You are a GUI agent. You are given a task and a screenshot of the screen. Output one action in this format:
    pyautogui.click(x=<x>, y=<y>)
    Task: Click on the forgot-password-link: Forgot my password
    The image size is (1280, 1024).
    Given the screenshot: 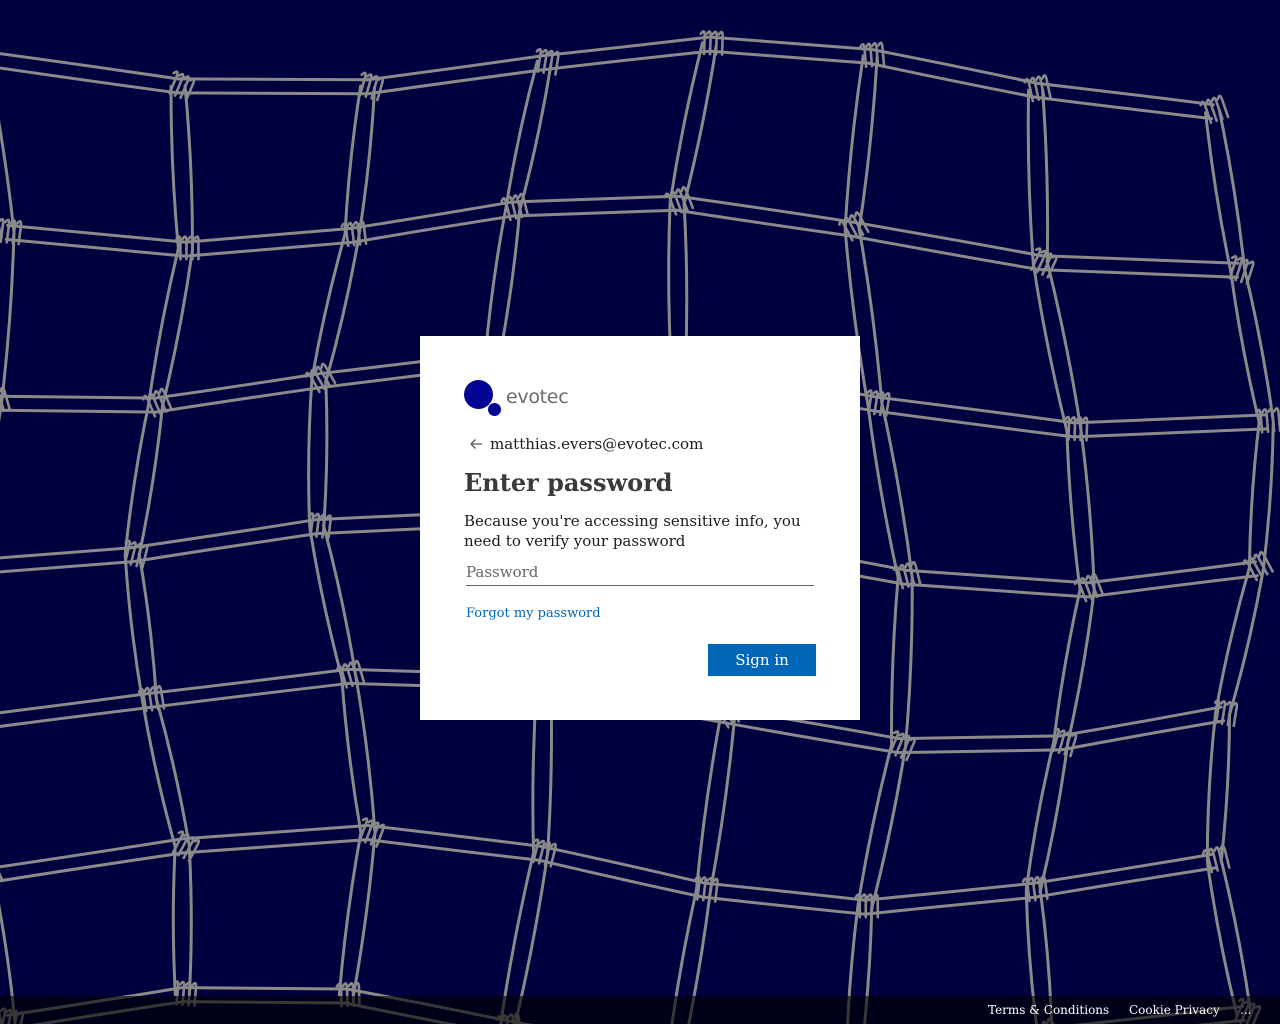 What is the action you would take?
    pyautogui.click(x=533, y=613)
    